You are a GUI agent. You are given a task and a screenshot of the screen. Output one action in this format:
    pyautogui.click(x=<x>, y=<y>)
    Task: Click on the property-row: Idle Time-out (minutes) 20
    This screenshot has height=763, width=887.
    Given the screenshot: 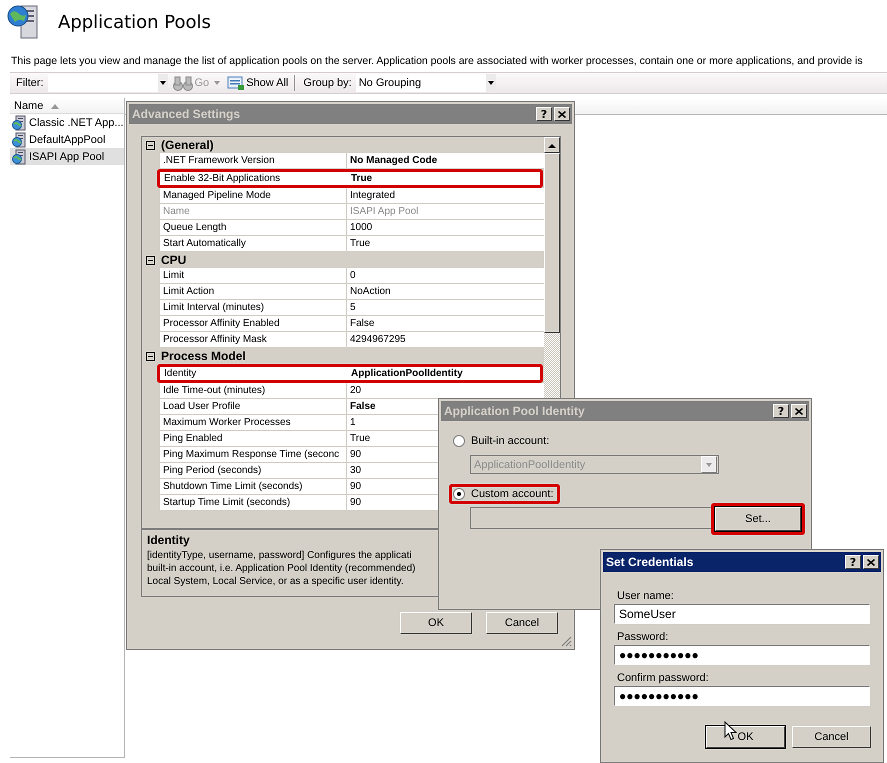 What is the action you would take?
    pyautogui.click(x=352, y=391)
    